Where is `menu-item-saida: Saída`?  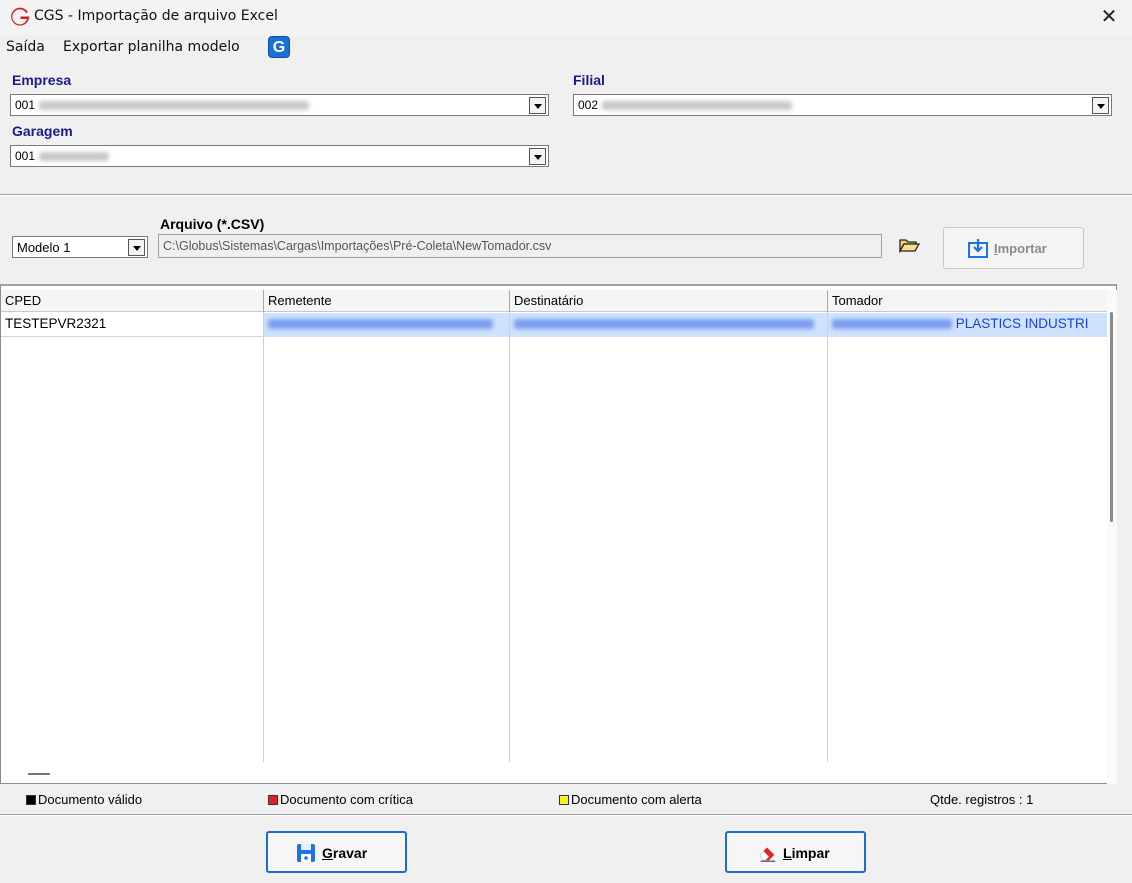
menu-item-saida: Saída is located at coordinates (25, 47).